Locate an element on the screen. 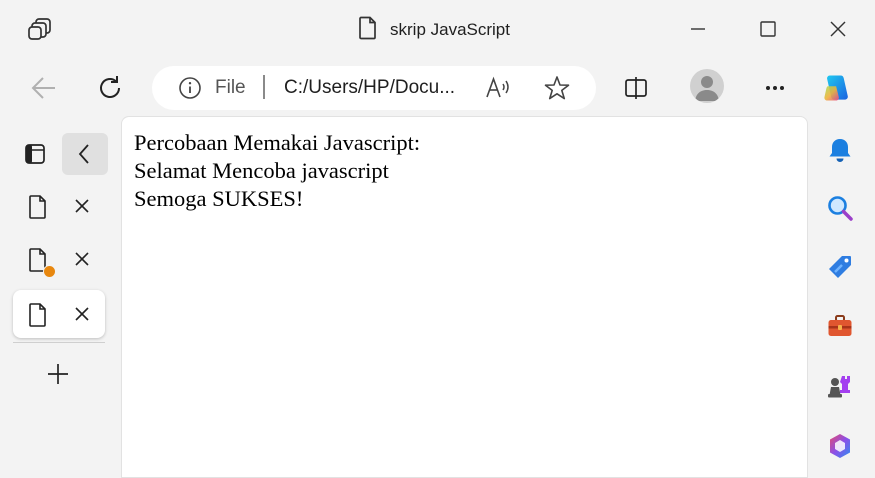  address-scheme-label: File is located at coordinates (230, 87).